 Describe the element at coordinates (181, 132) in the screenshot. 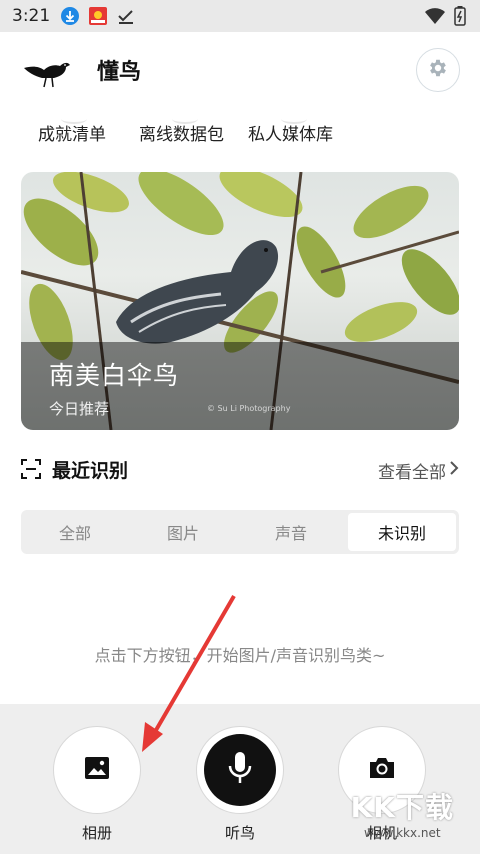

I see `quick-link-offline-data: 离线数据包` at that location.